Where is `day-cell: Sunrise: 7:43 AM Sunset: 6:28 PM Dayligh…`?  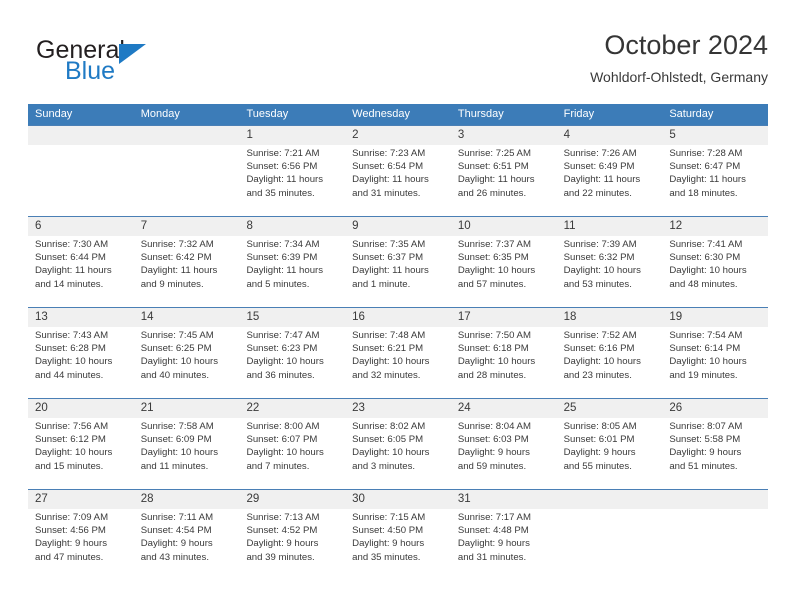 day-cell: Sunrise: 7:43 AM Sunset: 6:28 PM Dayligh… is located at coordinates (81, 362).